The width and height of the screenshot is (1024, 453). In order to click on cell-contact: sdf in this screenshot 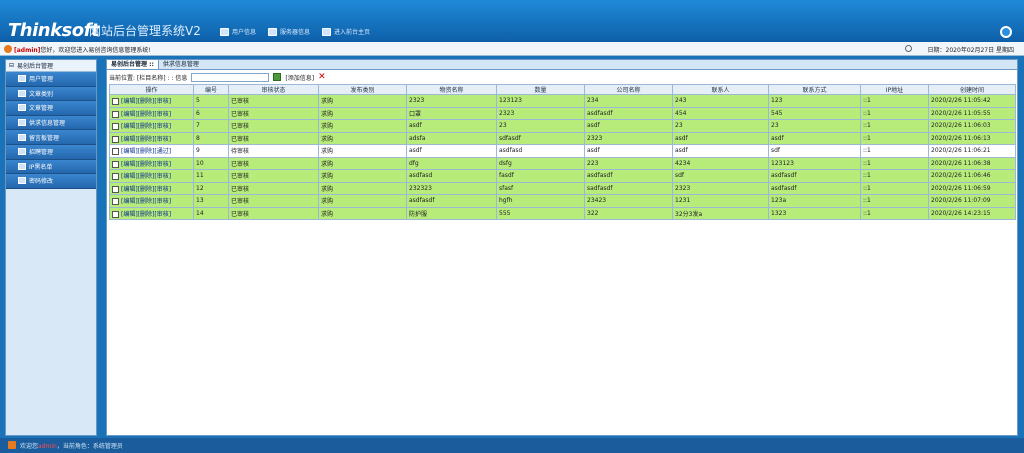, I will do `click(720, 176)`.